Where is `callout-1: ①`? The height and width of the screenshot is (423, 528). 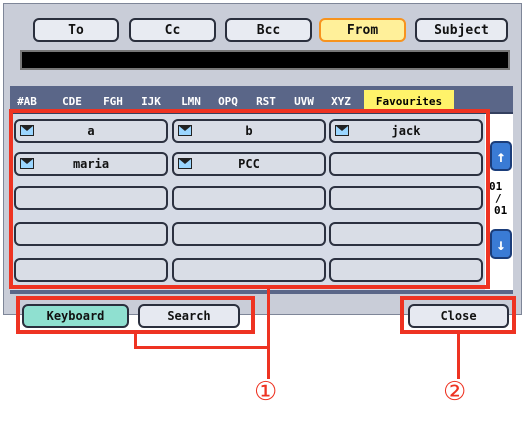
callout-1: ① is located at coordinates (266, 392).